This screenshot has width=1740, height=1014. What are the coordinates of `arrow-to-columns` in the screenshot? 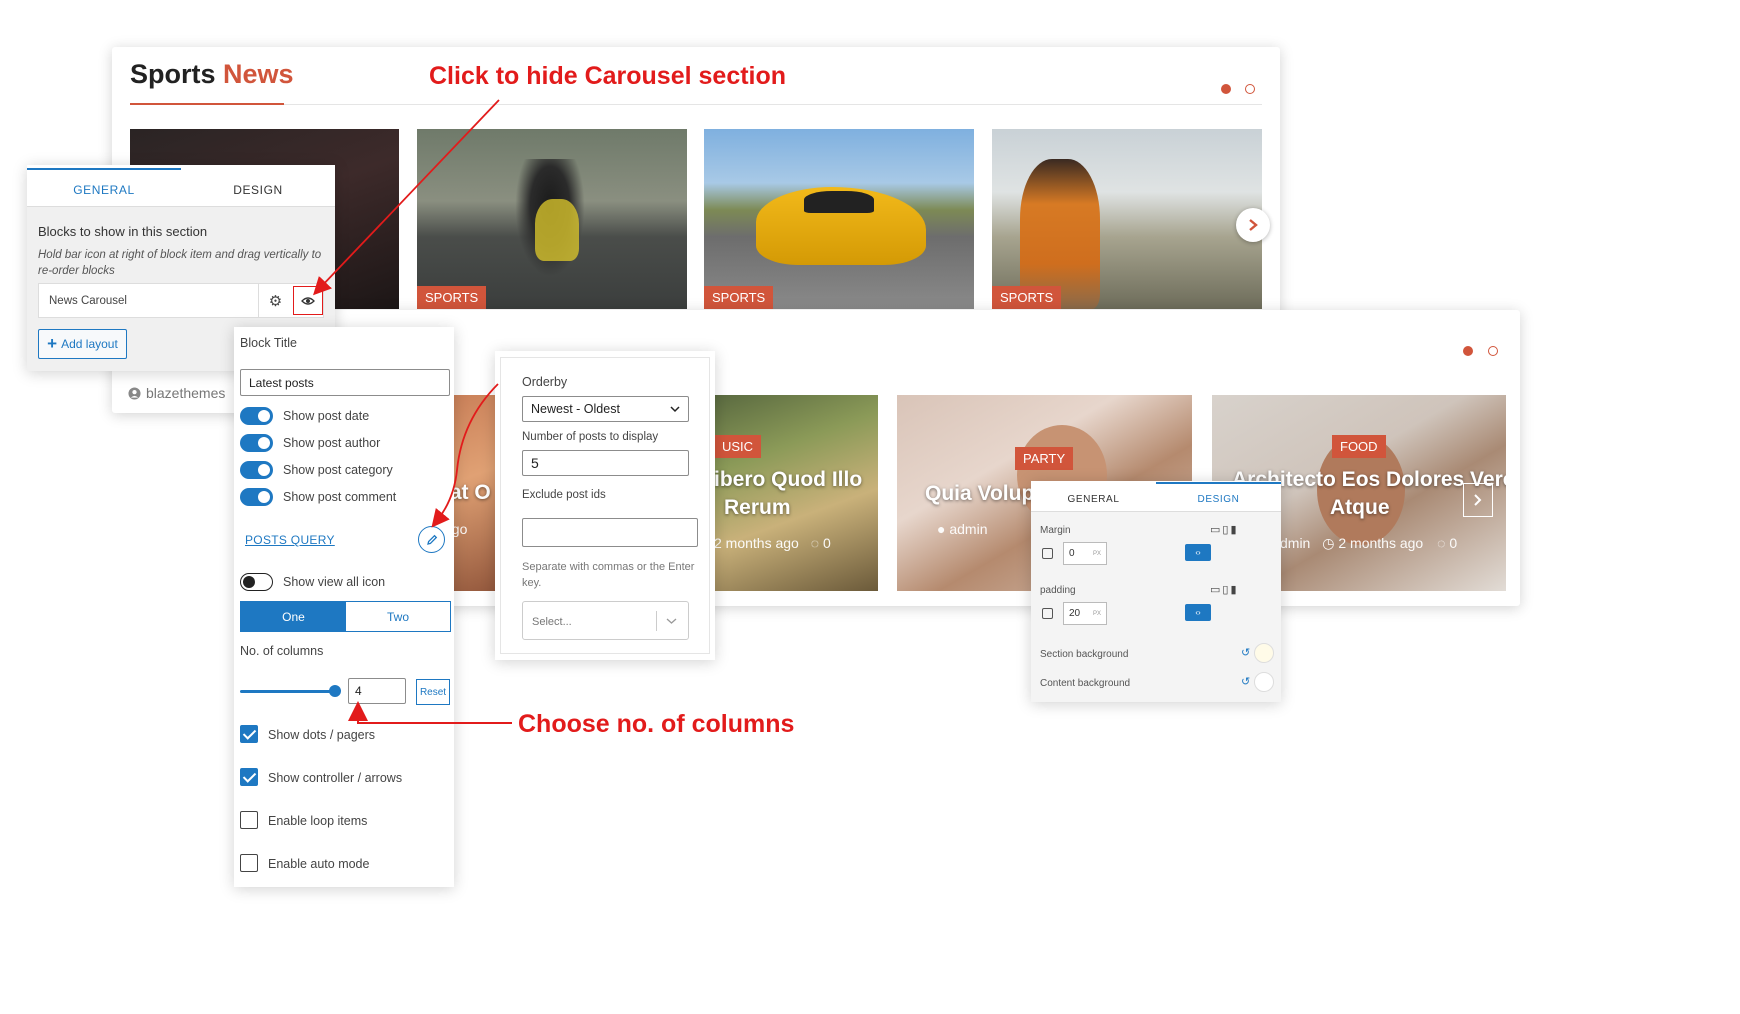 It's located at (430, 712).